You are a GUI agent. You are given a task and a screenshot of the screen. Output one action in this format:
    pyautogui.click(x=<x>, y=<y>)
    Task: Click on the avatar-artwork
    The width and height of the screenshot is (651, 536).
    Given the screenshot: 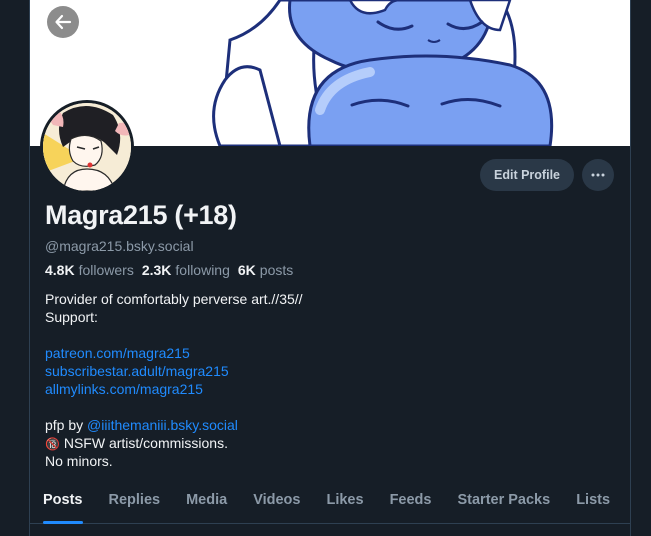 What is the action you would take?
    pyautogui.click(x=87, y=147)
    